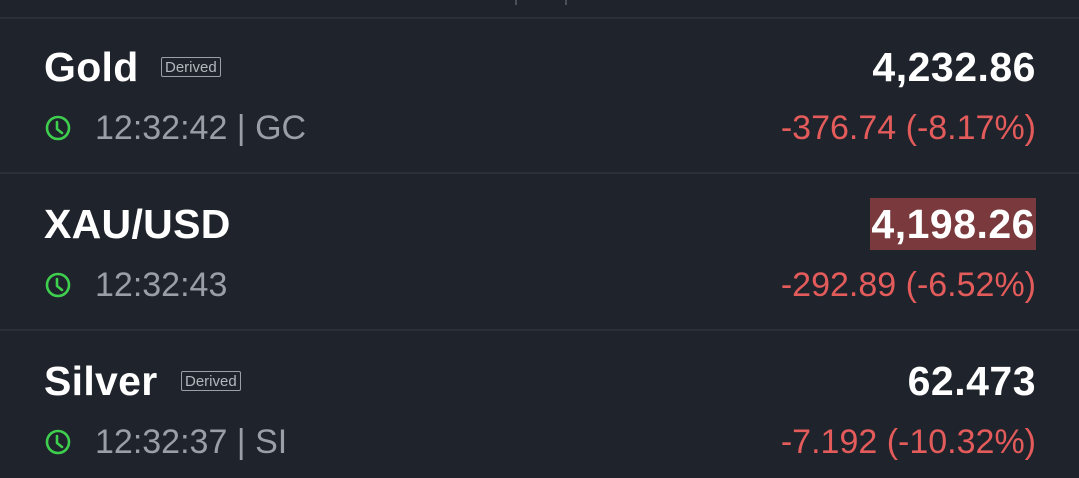  I want to click on quote-meta: 12:32:42 | GC, so click(175, 128).